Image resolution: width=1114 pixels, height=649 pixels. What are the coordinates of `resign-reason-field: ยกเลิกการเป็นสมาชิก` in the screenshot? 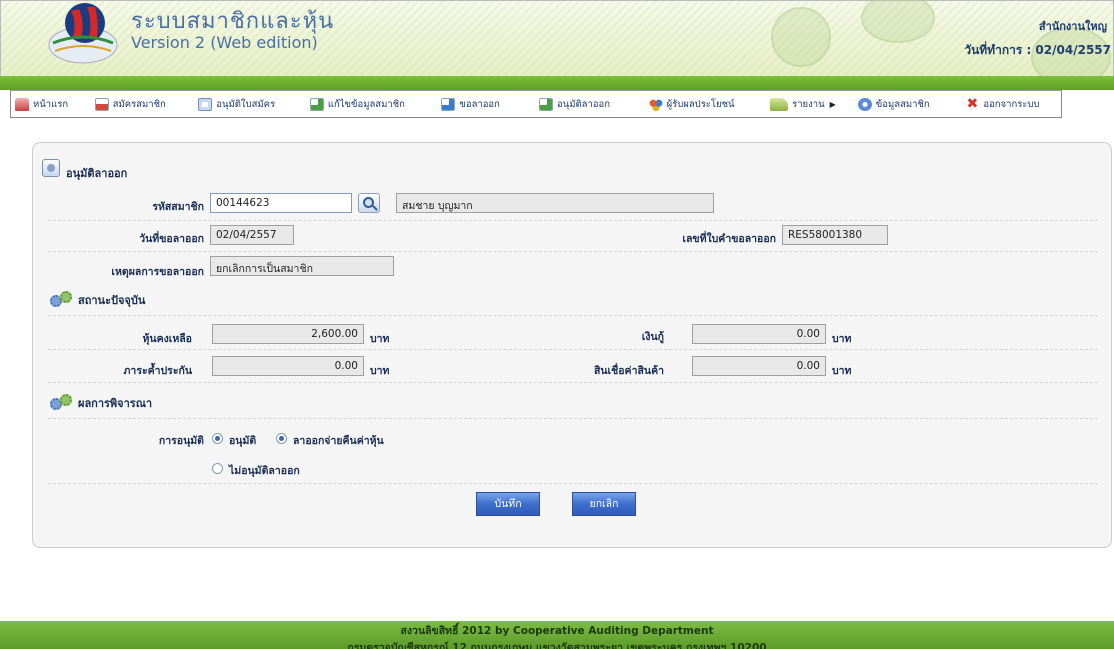 It's located at (302, 266).